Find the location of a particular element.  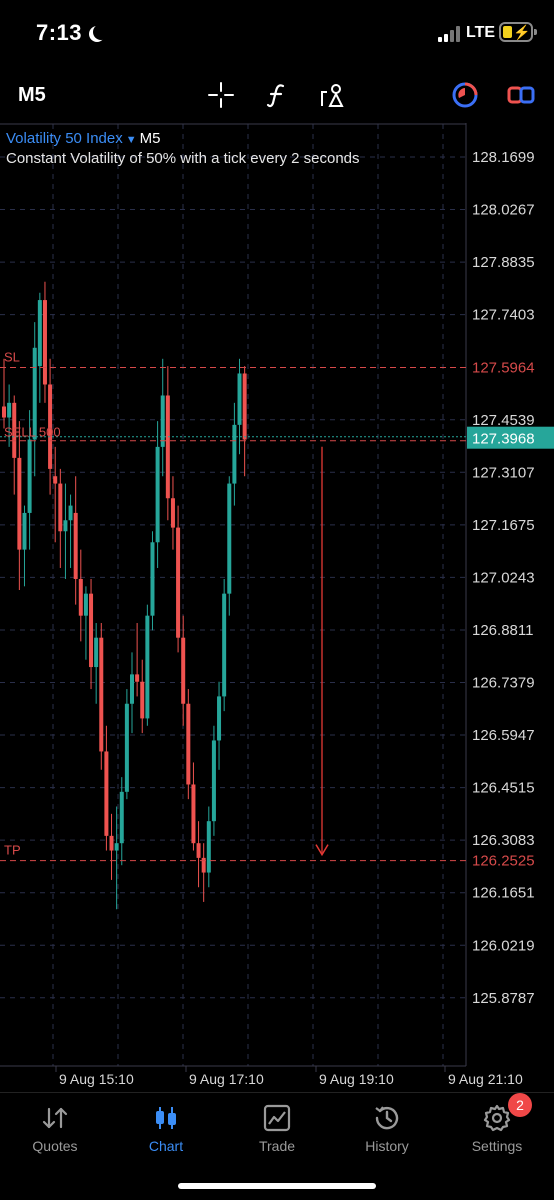

price-tick-label: 126.8811 is located at coordinates (502, 630).